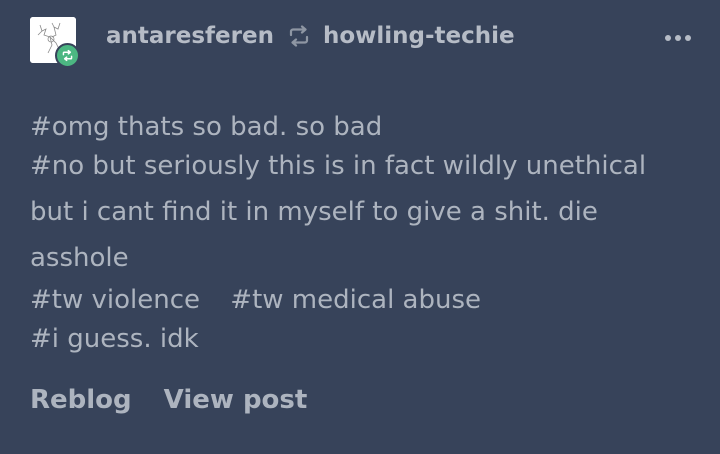 This screenshot has width=720, height=454. What do you see at coordinates (299, 36) in the screenshot?
I see `reblog-icon` at bounding box center [299, 36].